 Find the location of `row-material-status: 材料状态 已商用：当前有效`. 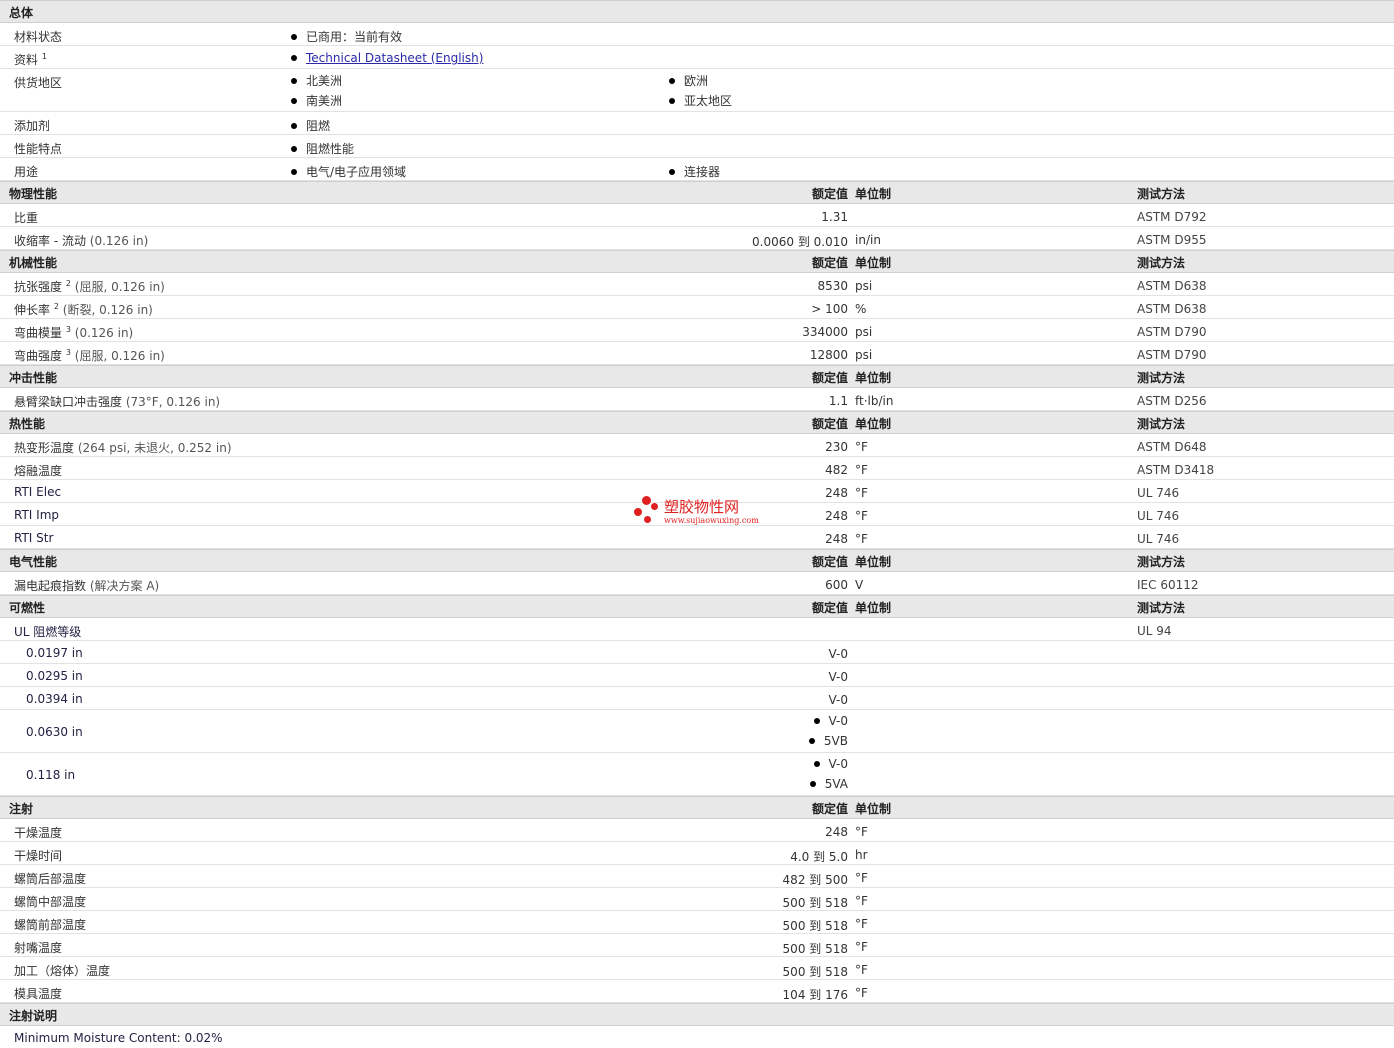

row-material-status: 材料状态 已商用：当前有效 is located at coordinates (697, 34).